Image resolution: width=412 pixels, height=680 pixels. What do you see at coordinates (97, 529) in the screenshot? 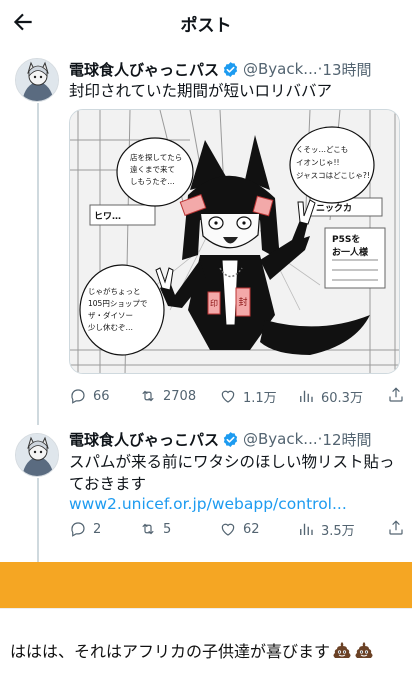
I see `reply-count: 2` at bounding box center [97, 529].